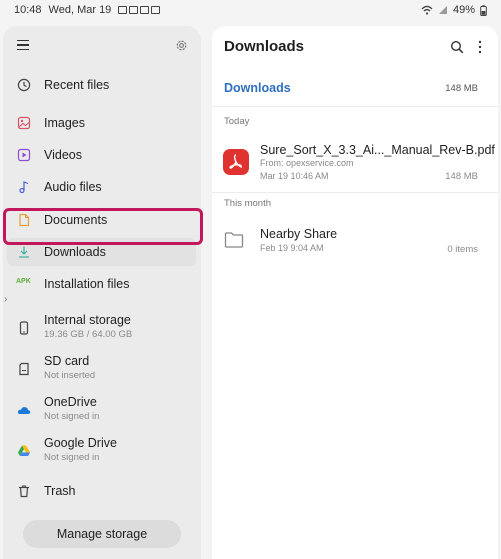 The height and width of the screenshot is (559, 501). I want to click on image-icon, so click(24, 123).